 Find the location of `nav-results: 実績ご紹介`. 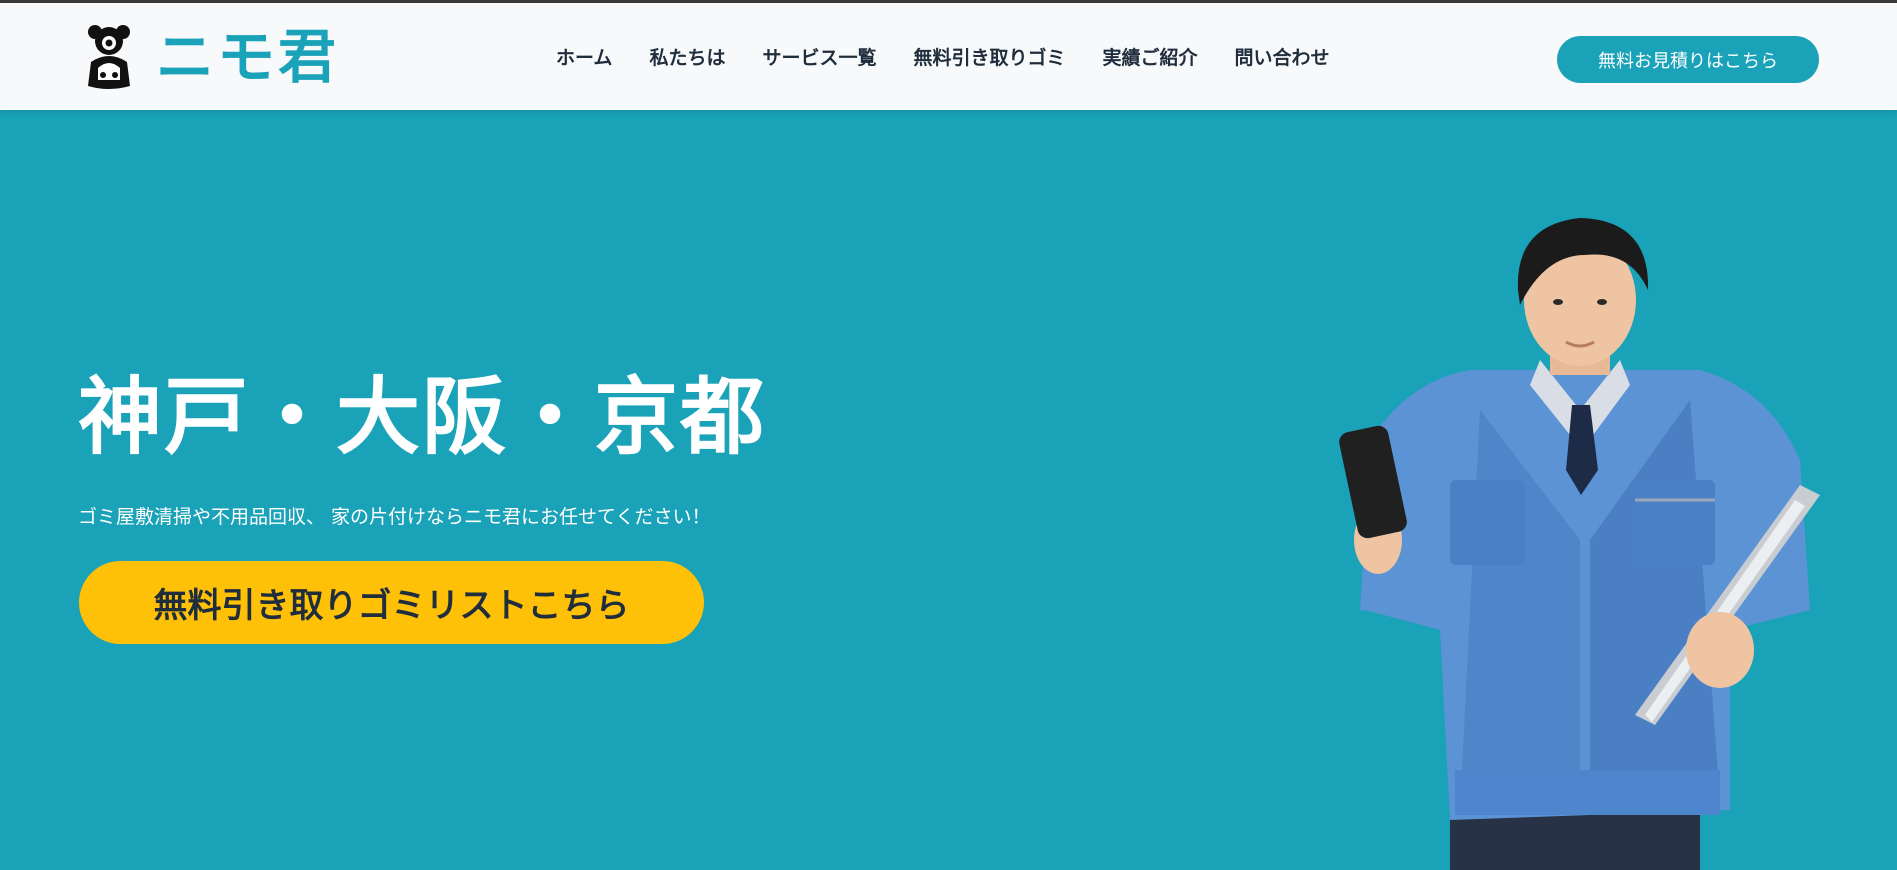

nav-results: 実績ご紹介 is located at coordinates (1149, 56).